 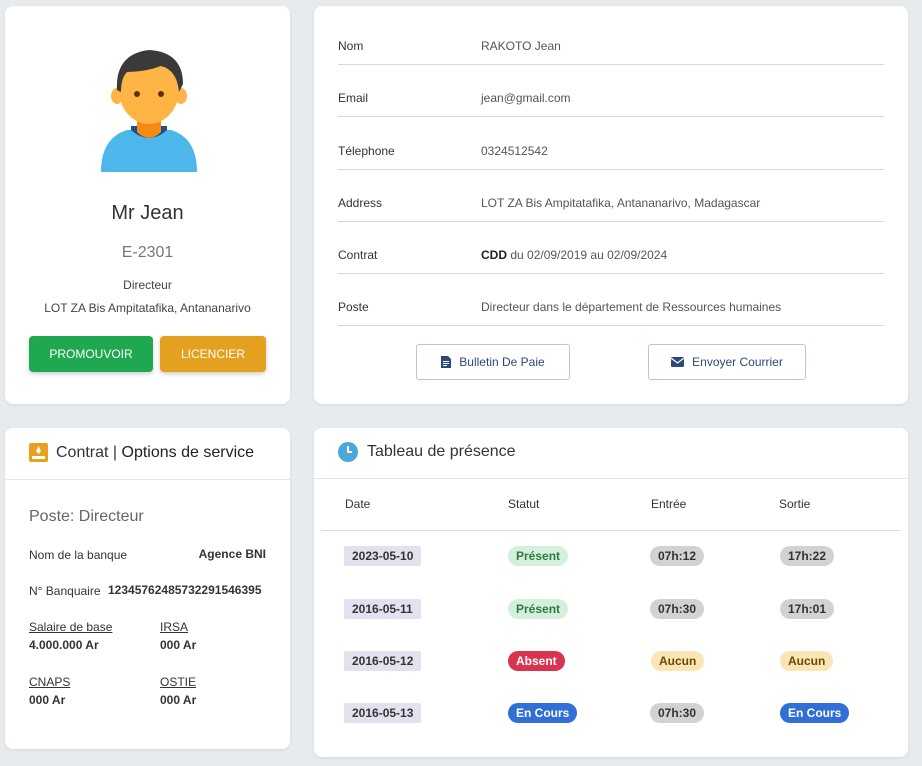 What do you see at coordinates (174, 627) in the screenshot?
I see `irsa-label: IRSA` at bounding box center [174, 627].